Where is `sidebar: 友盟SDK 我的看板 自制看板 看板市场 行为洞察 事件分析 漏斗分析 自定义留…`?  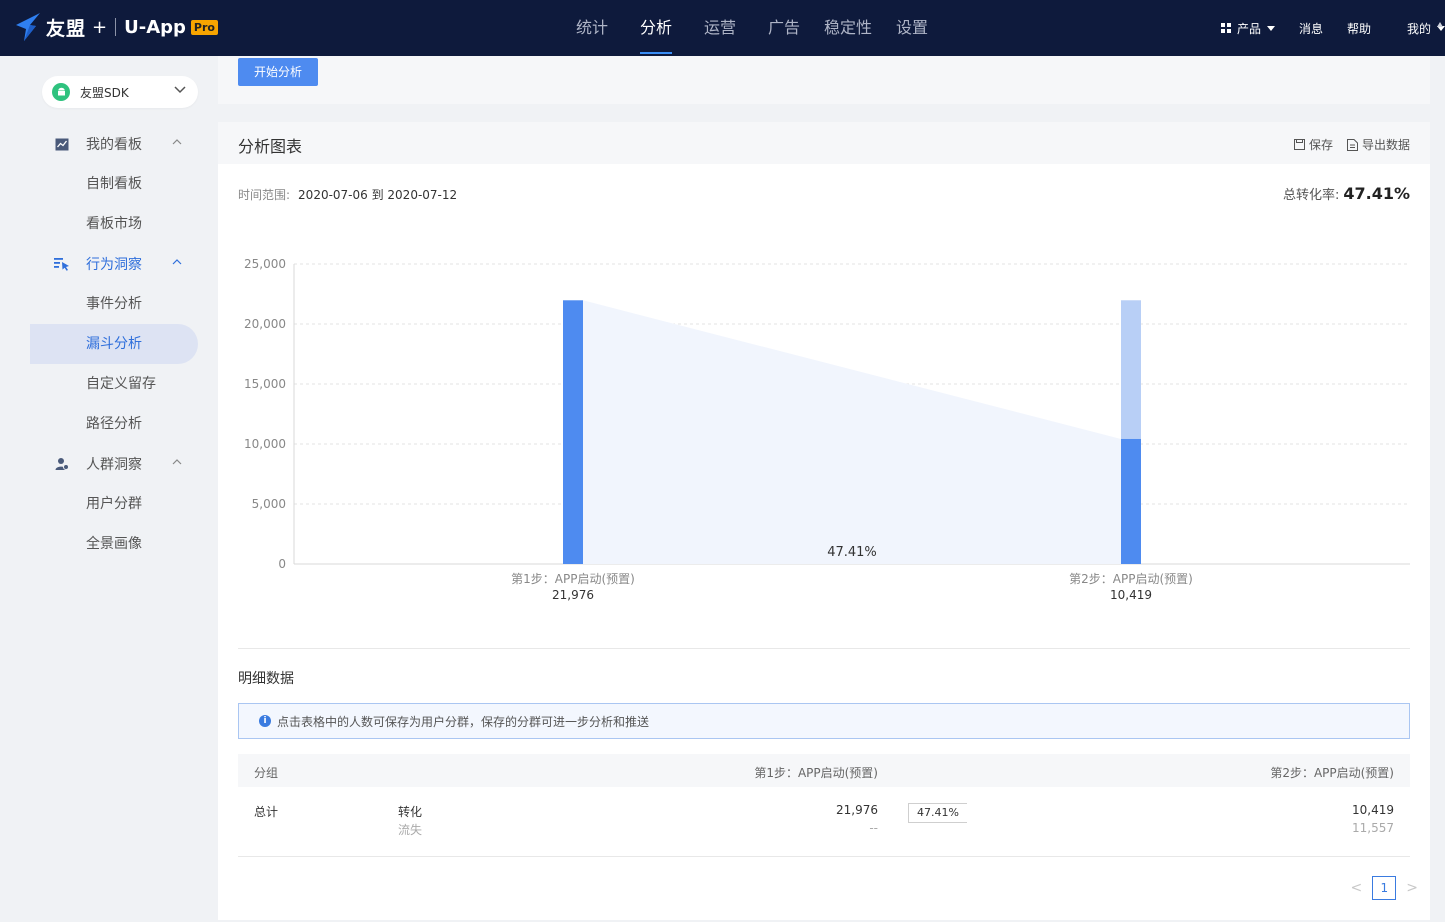
sidebar: 友盟SDK 我的看板 自制看板 看板市场 行为洞察 事件分析 漏斗分析 自定义留… is located at coordinates (109, 489).